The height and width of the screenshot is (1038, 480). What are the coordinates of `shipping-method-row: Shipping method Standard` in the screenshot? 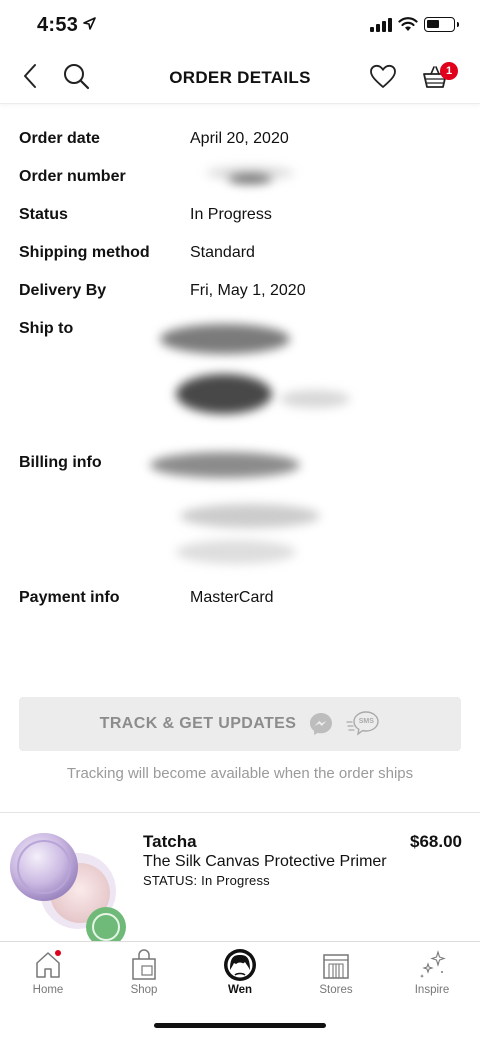 It's located at (240, 256).